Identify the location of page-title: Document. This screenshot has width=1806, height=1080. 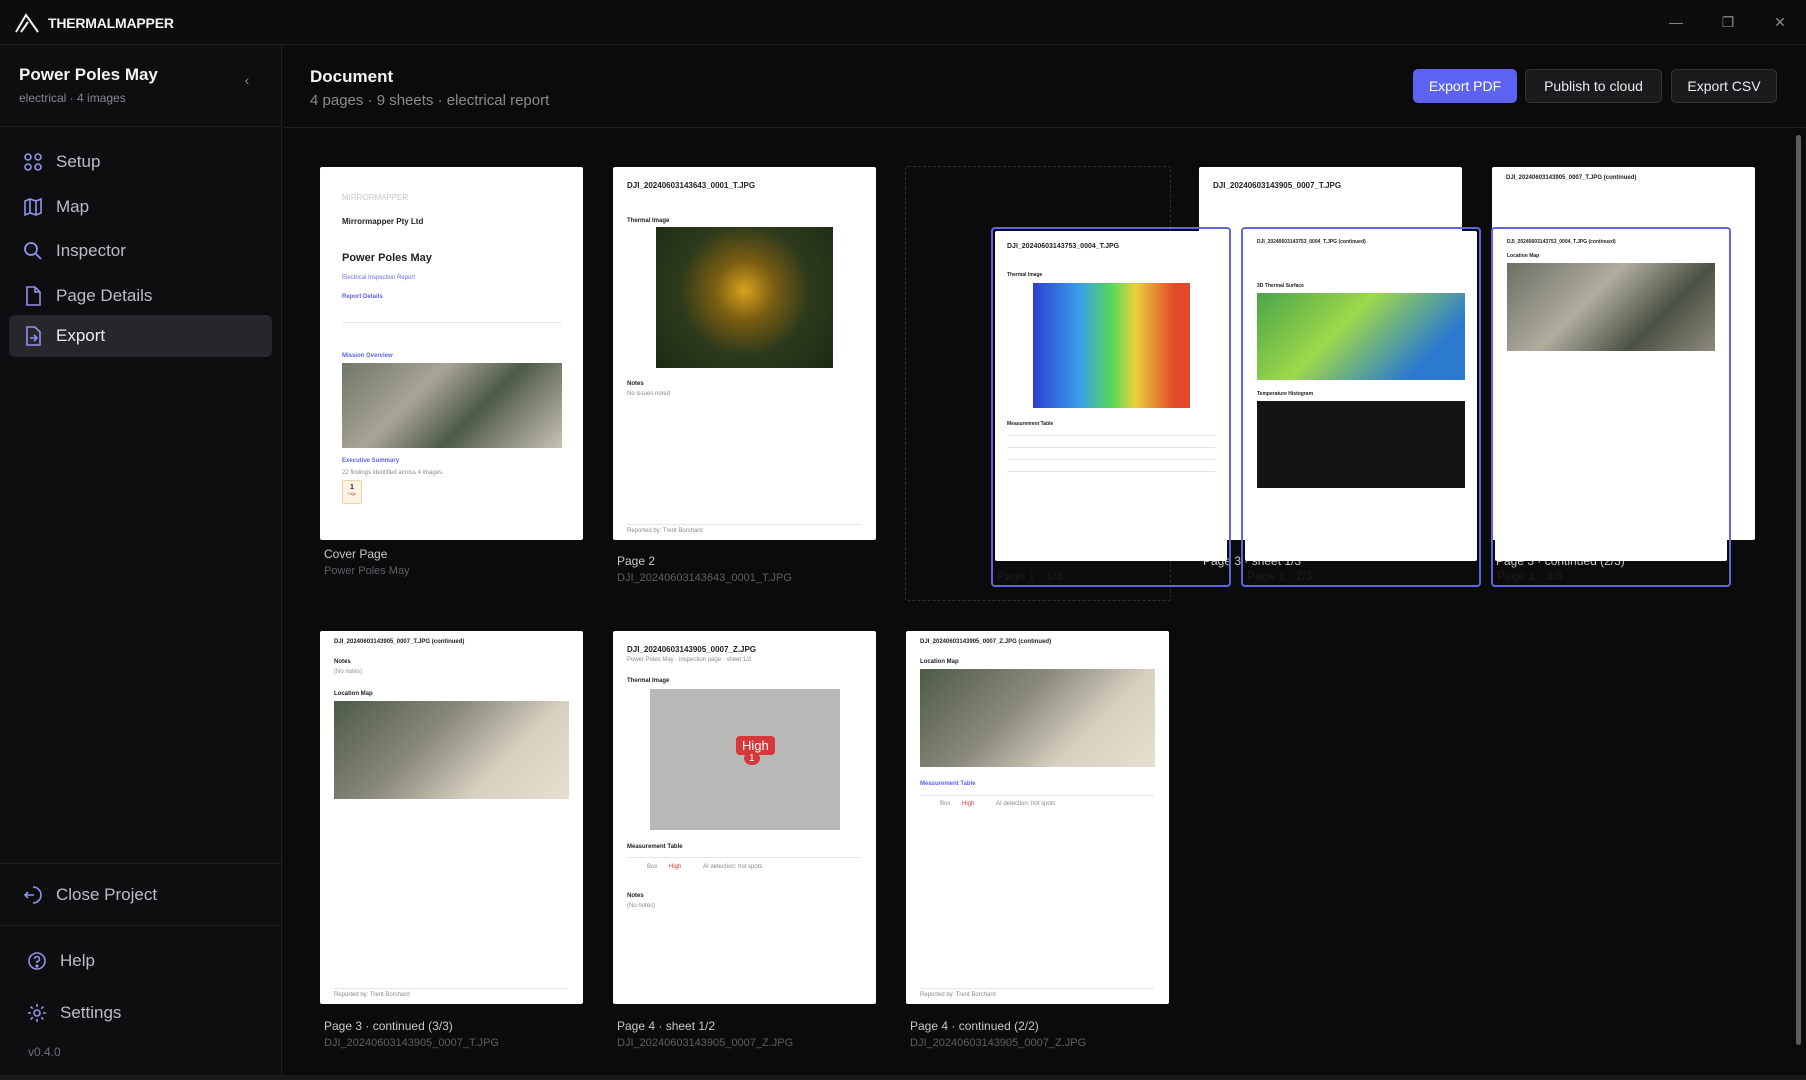
(352, 76).